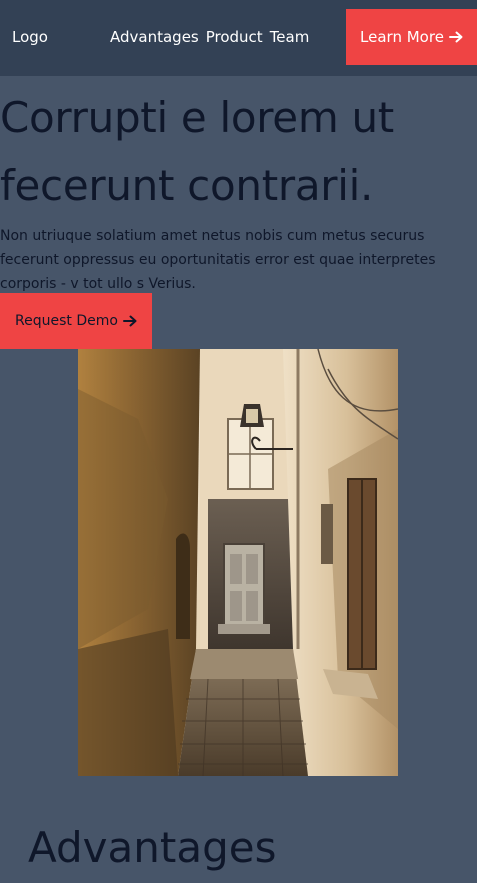 This screenshot has height=883, width=477. What do you see at coordinates (187, 185) in the screenshot?
I see `hero-title-line: fecerunt contrarii.` at bounding box center [187, 185].